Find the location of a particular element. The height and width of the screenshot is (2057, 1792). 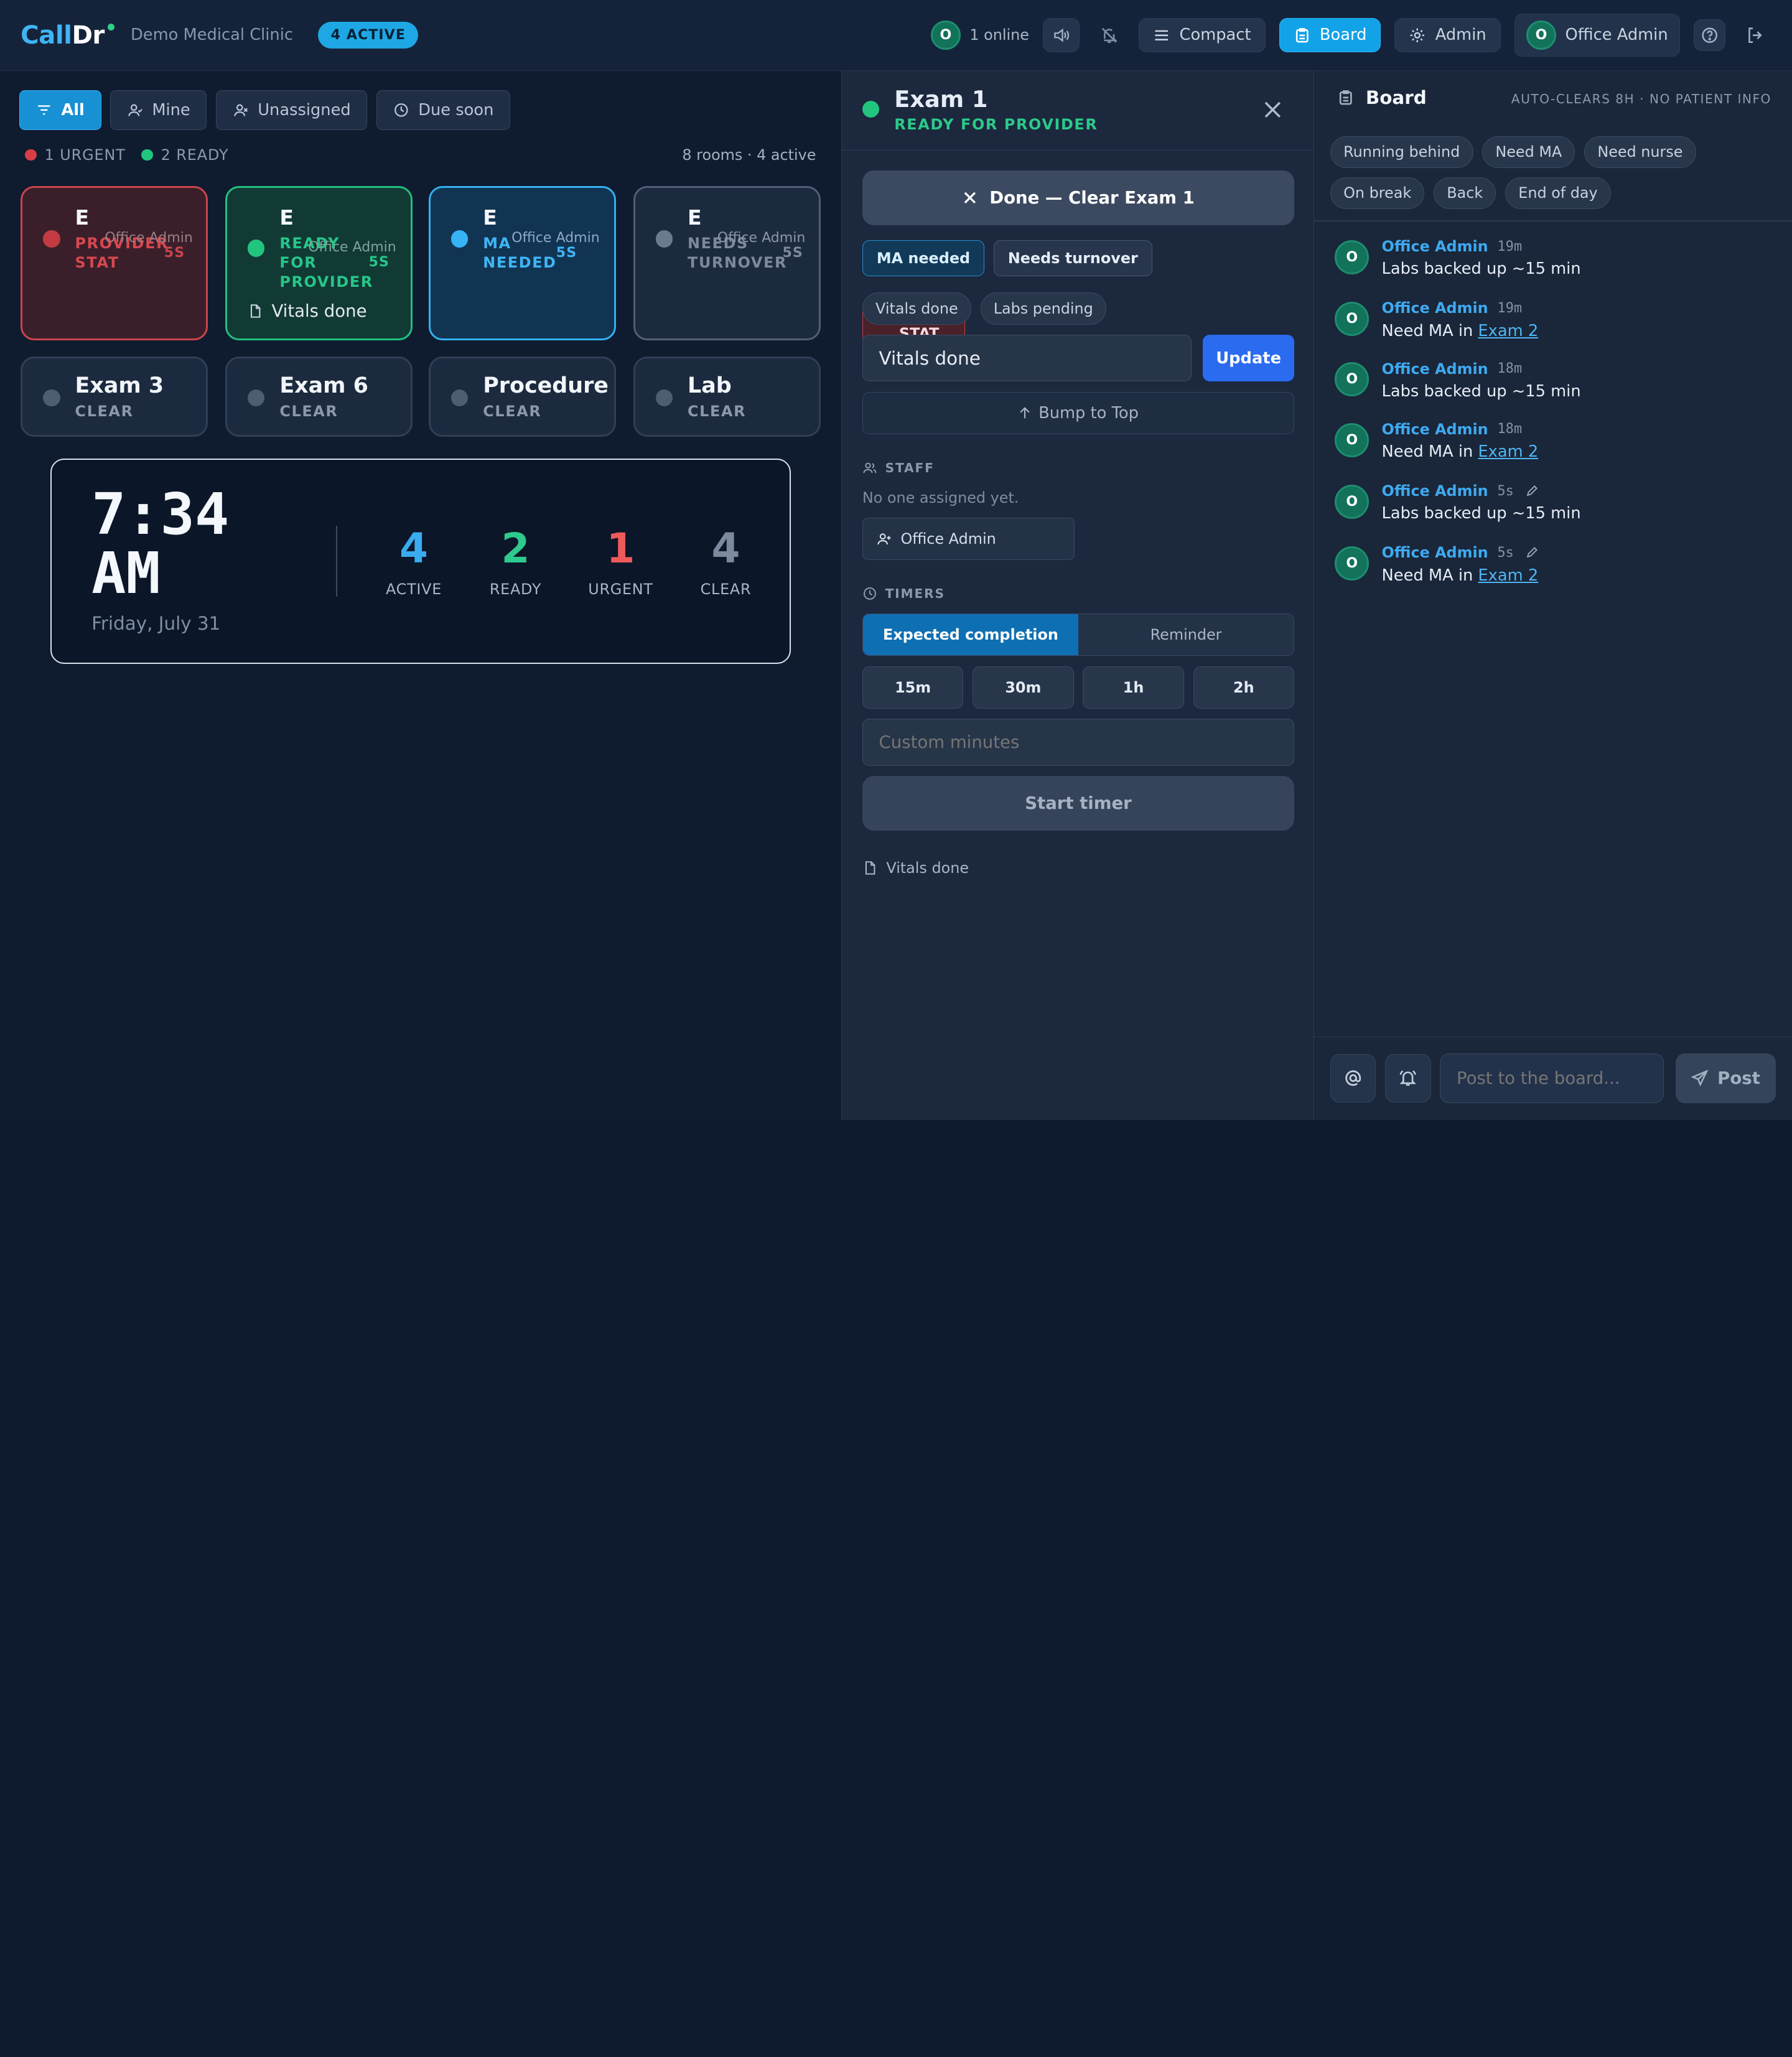

start-timer-button: Start timer is located at coordinates (1078, 803).